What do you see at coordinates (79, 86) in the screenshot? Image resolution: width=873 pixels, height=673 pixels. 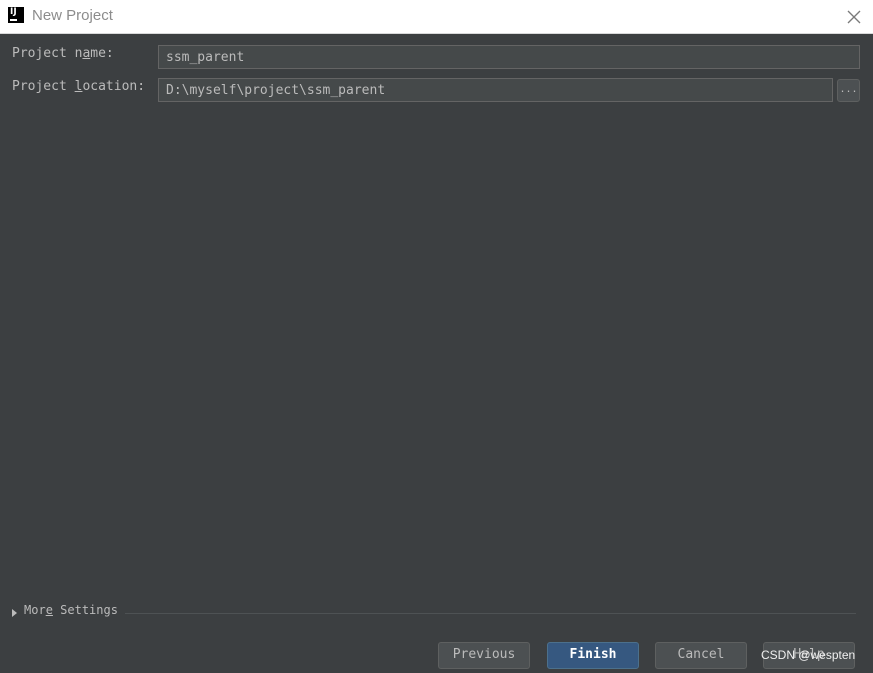 I see `project-location-label: Project location:` at bounding box center [79, 86].